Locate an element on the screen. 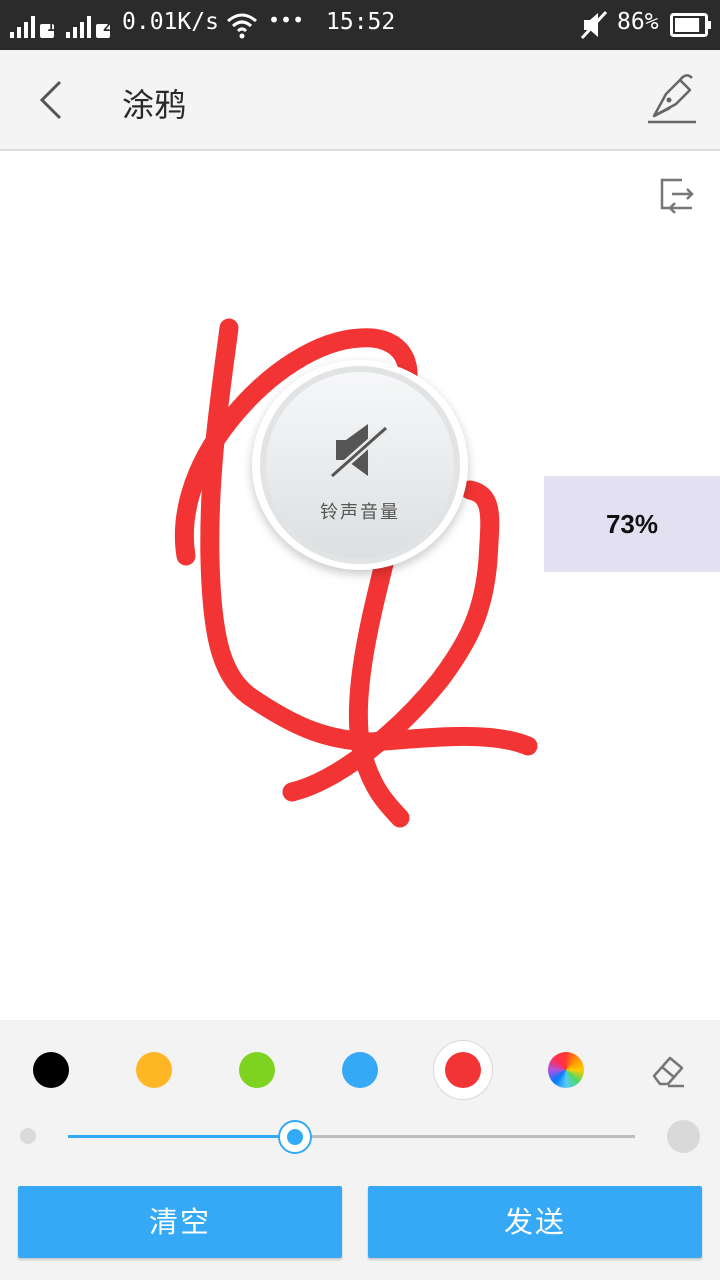  speaker-muted-icon is located at coordinates (359, 451).